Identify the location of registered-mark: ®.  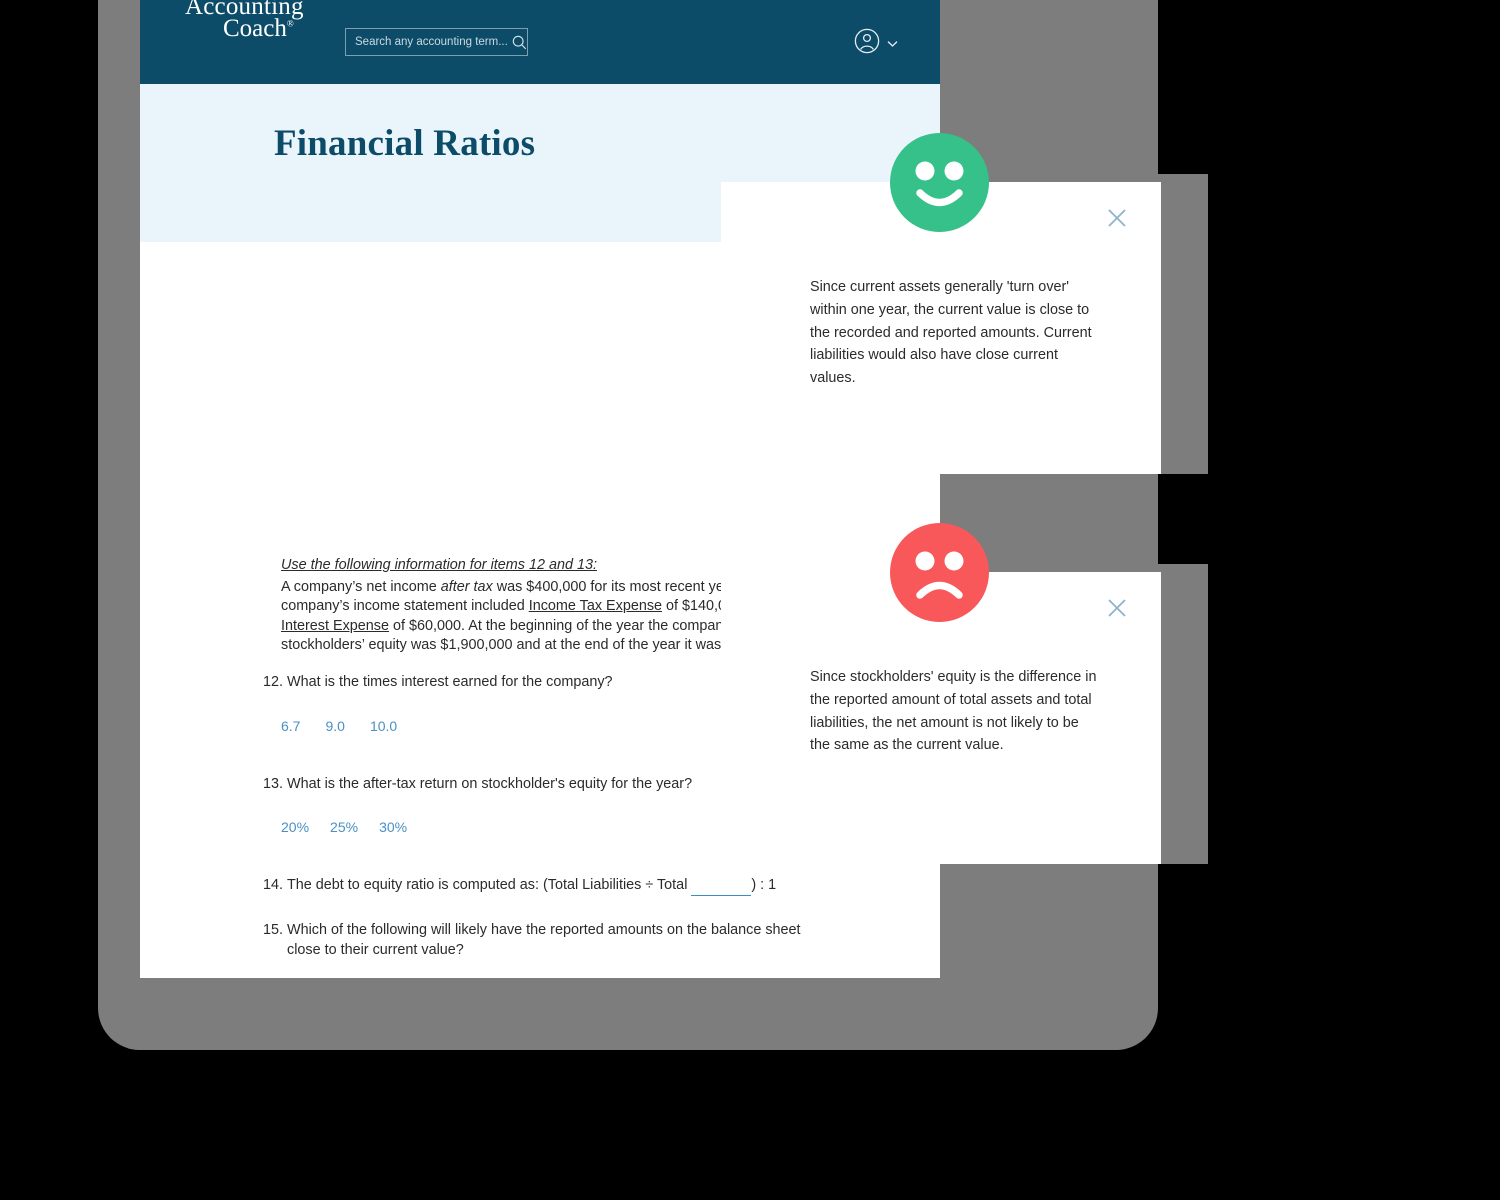
(290, 23).